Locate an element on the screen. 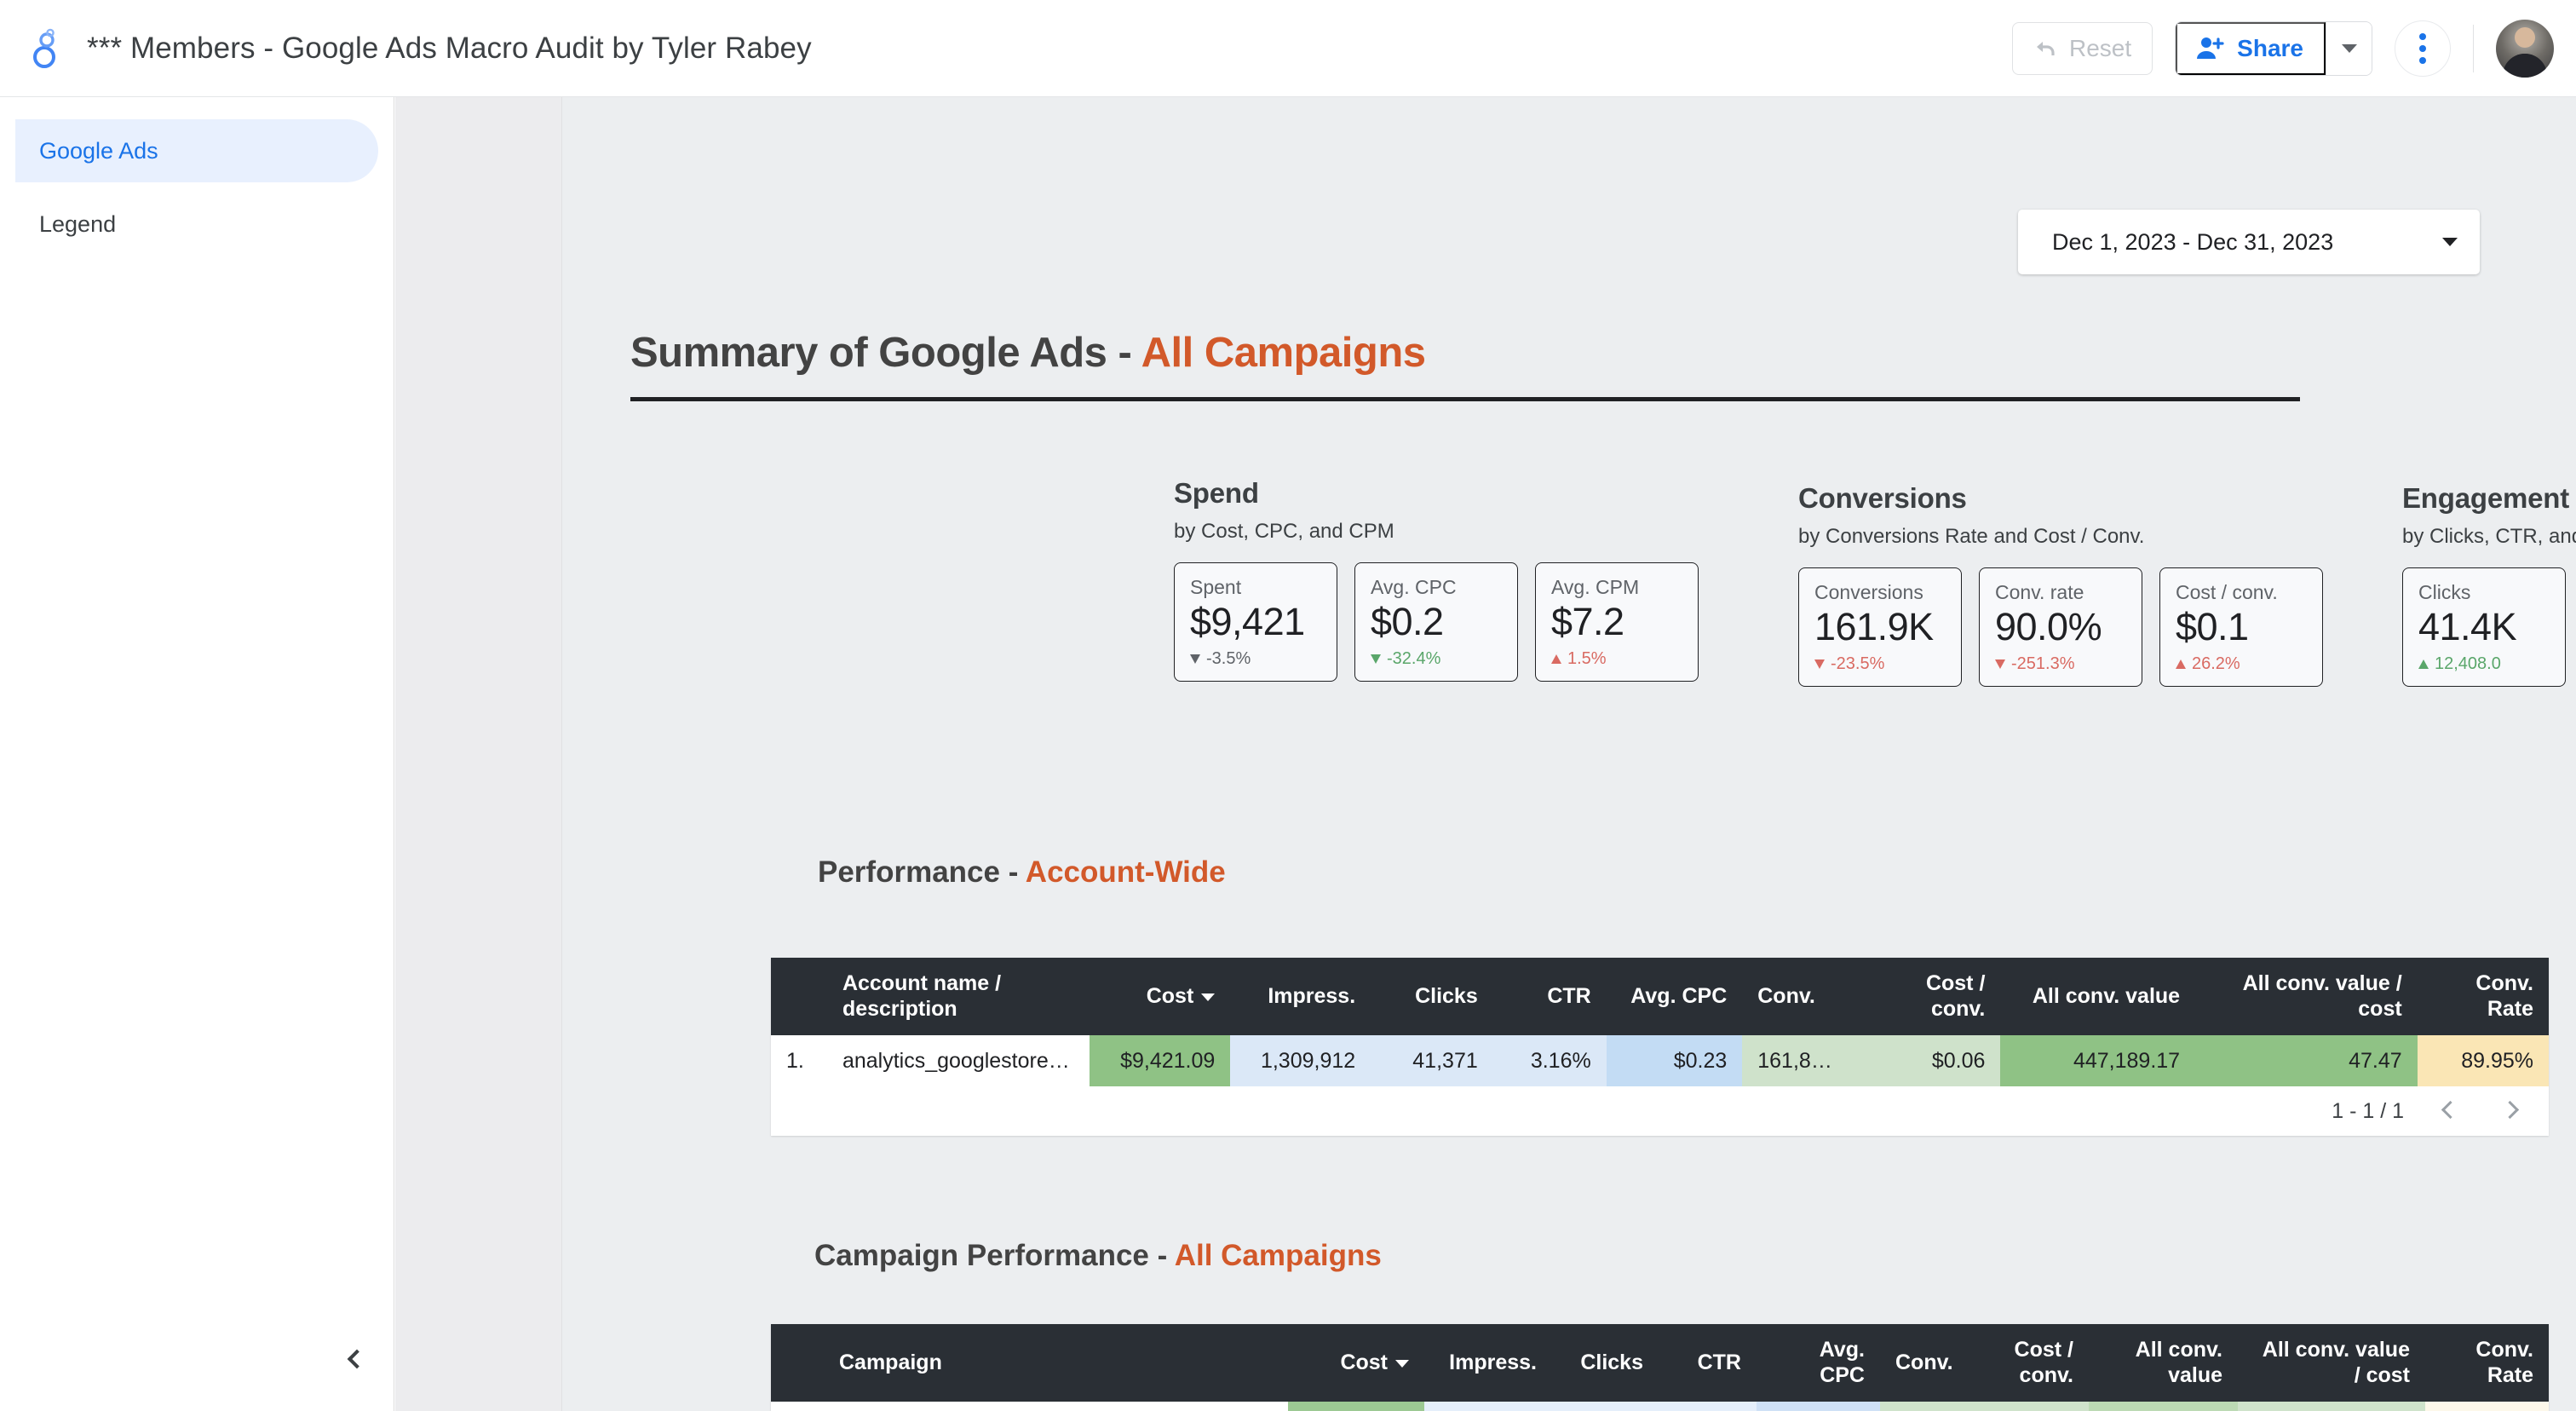  pagination-next-button is located at coordinates (2510, 1111).